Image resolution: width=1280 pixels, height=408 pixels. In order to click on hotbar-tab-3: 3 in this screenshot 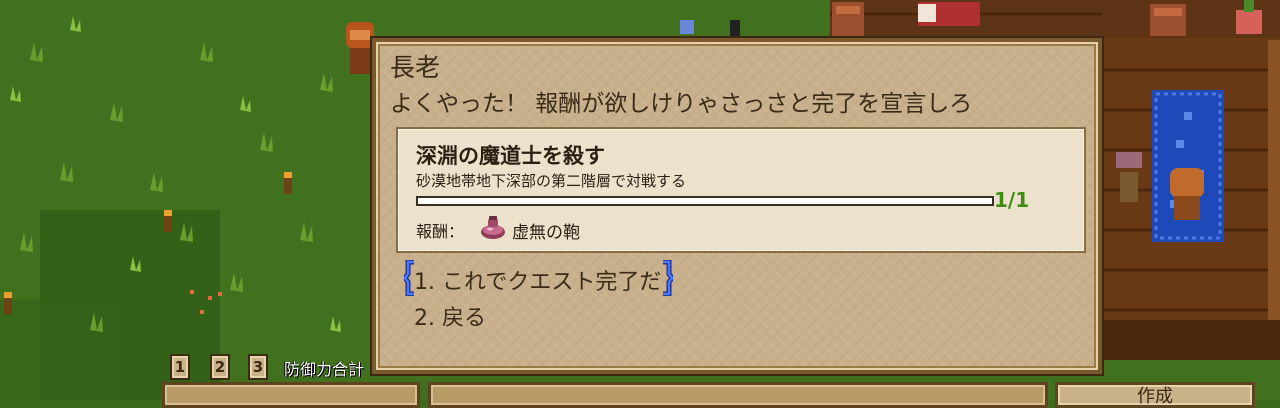, I will do `click(258, 367)`.